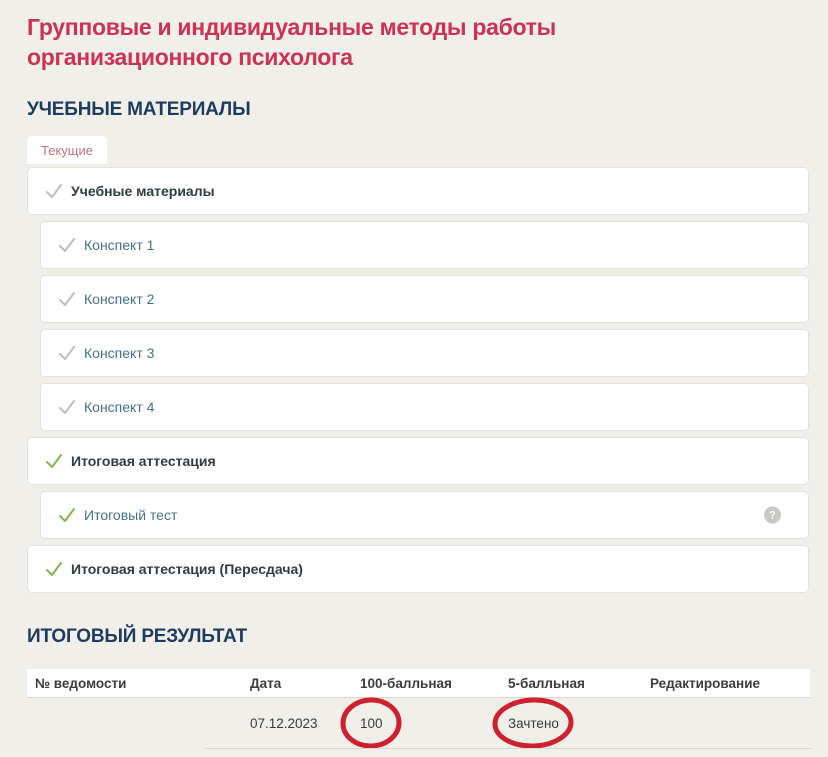  I want to click on cell-value: 100, so click(371, 723).